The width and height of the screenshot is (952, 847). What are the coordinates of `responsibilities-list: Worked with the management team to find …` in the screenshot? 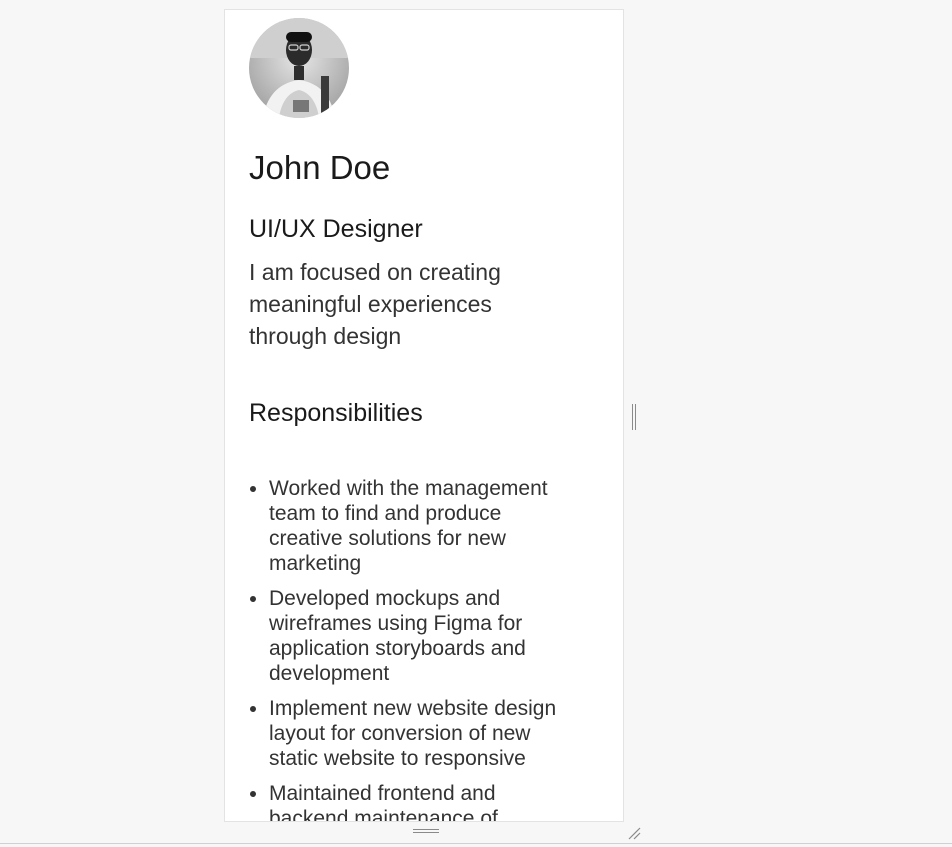 It's located at (424, 648).